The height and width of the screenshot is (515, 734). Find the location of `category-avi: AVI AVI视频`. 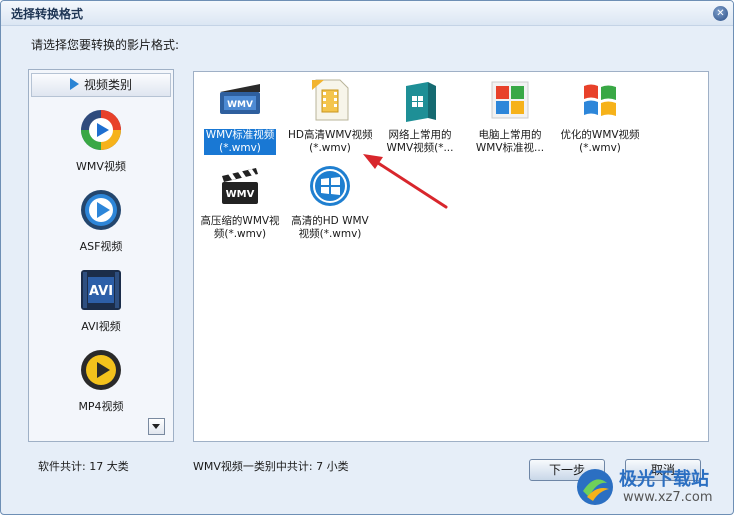

category-avi: AVI AVI视频 is located at coordinates (101, 306).